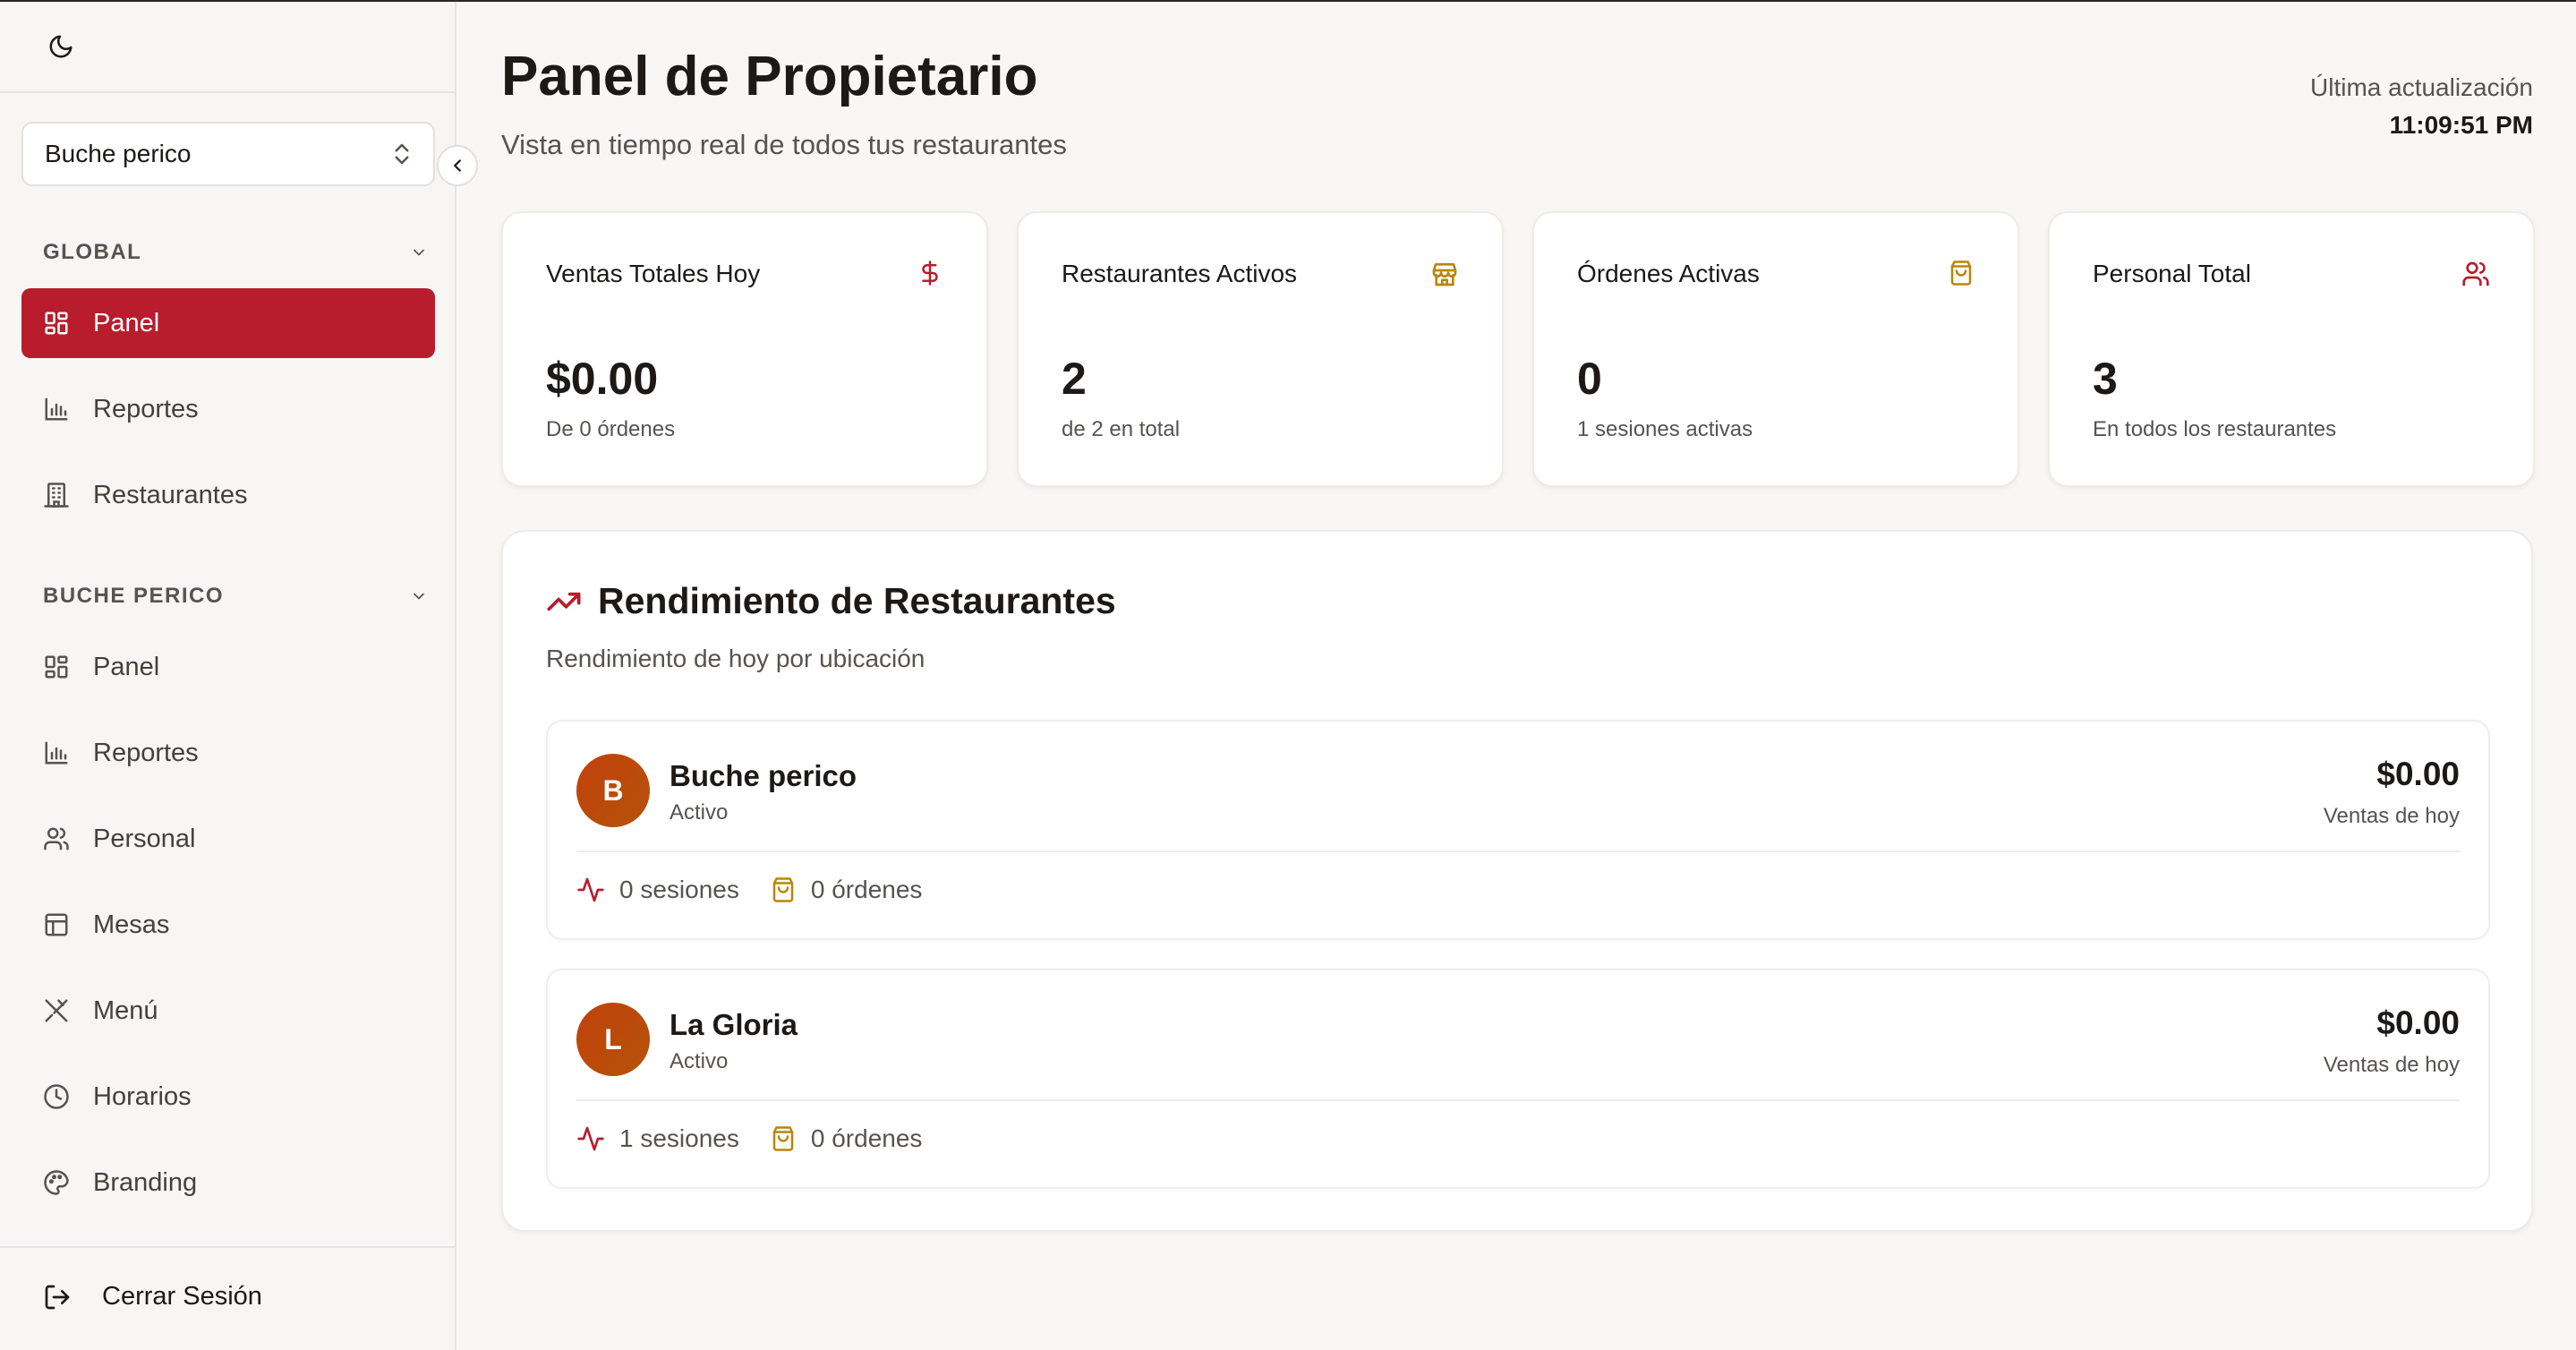 This screenshot has width=2576, height=1350. What do you see at coordinates (56, 1182) in the screenshot?
I see `palette-icon` at bounding box center [56, 1182].